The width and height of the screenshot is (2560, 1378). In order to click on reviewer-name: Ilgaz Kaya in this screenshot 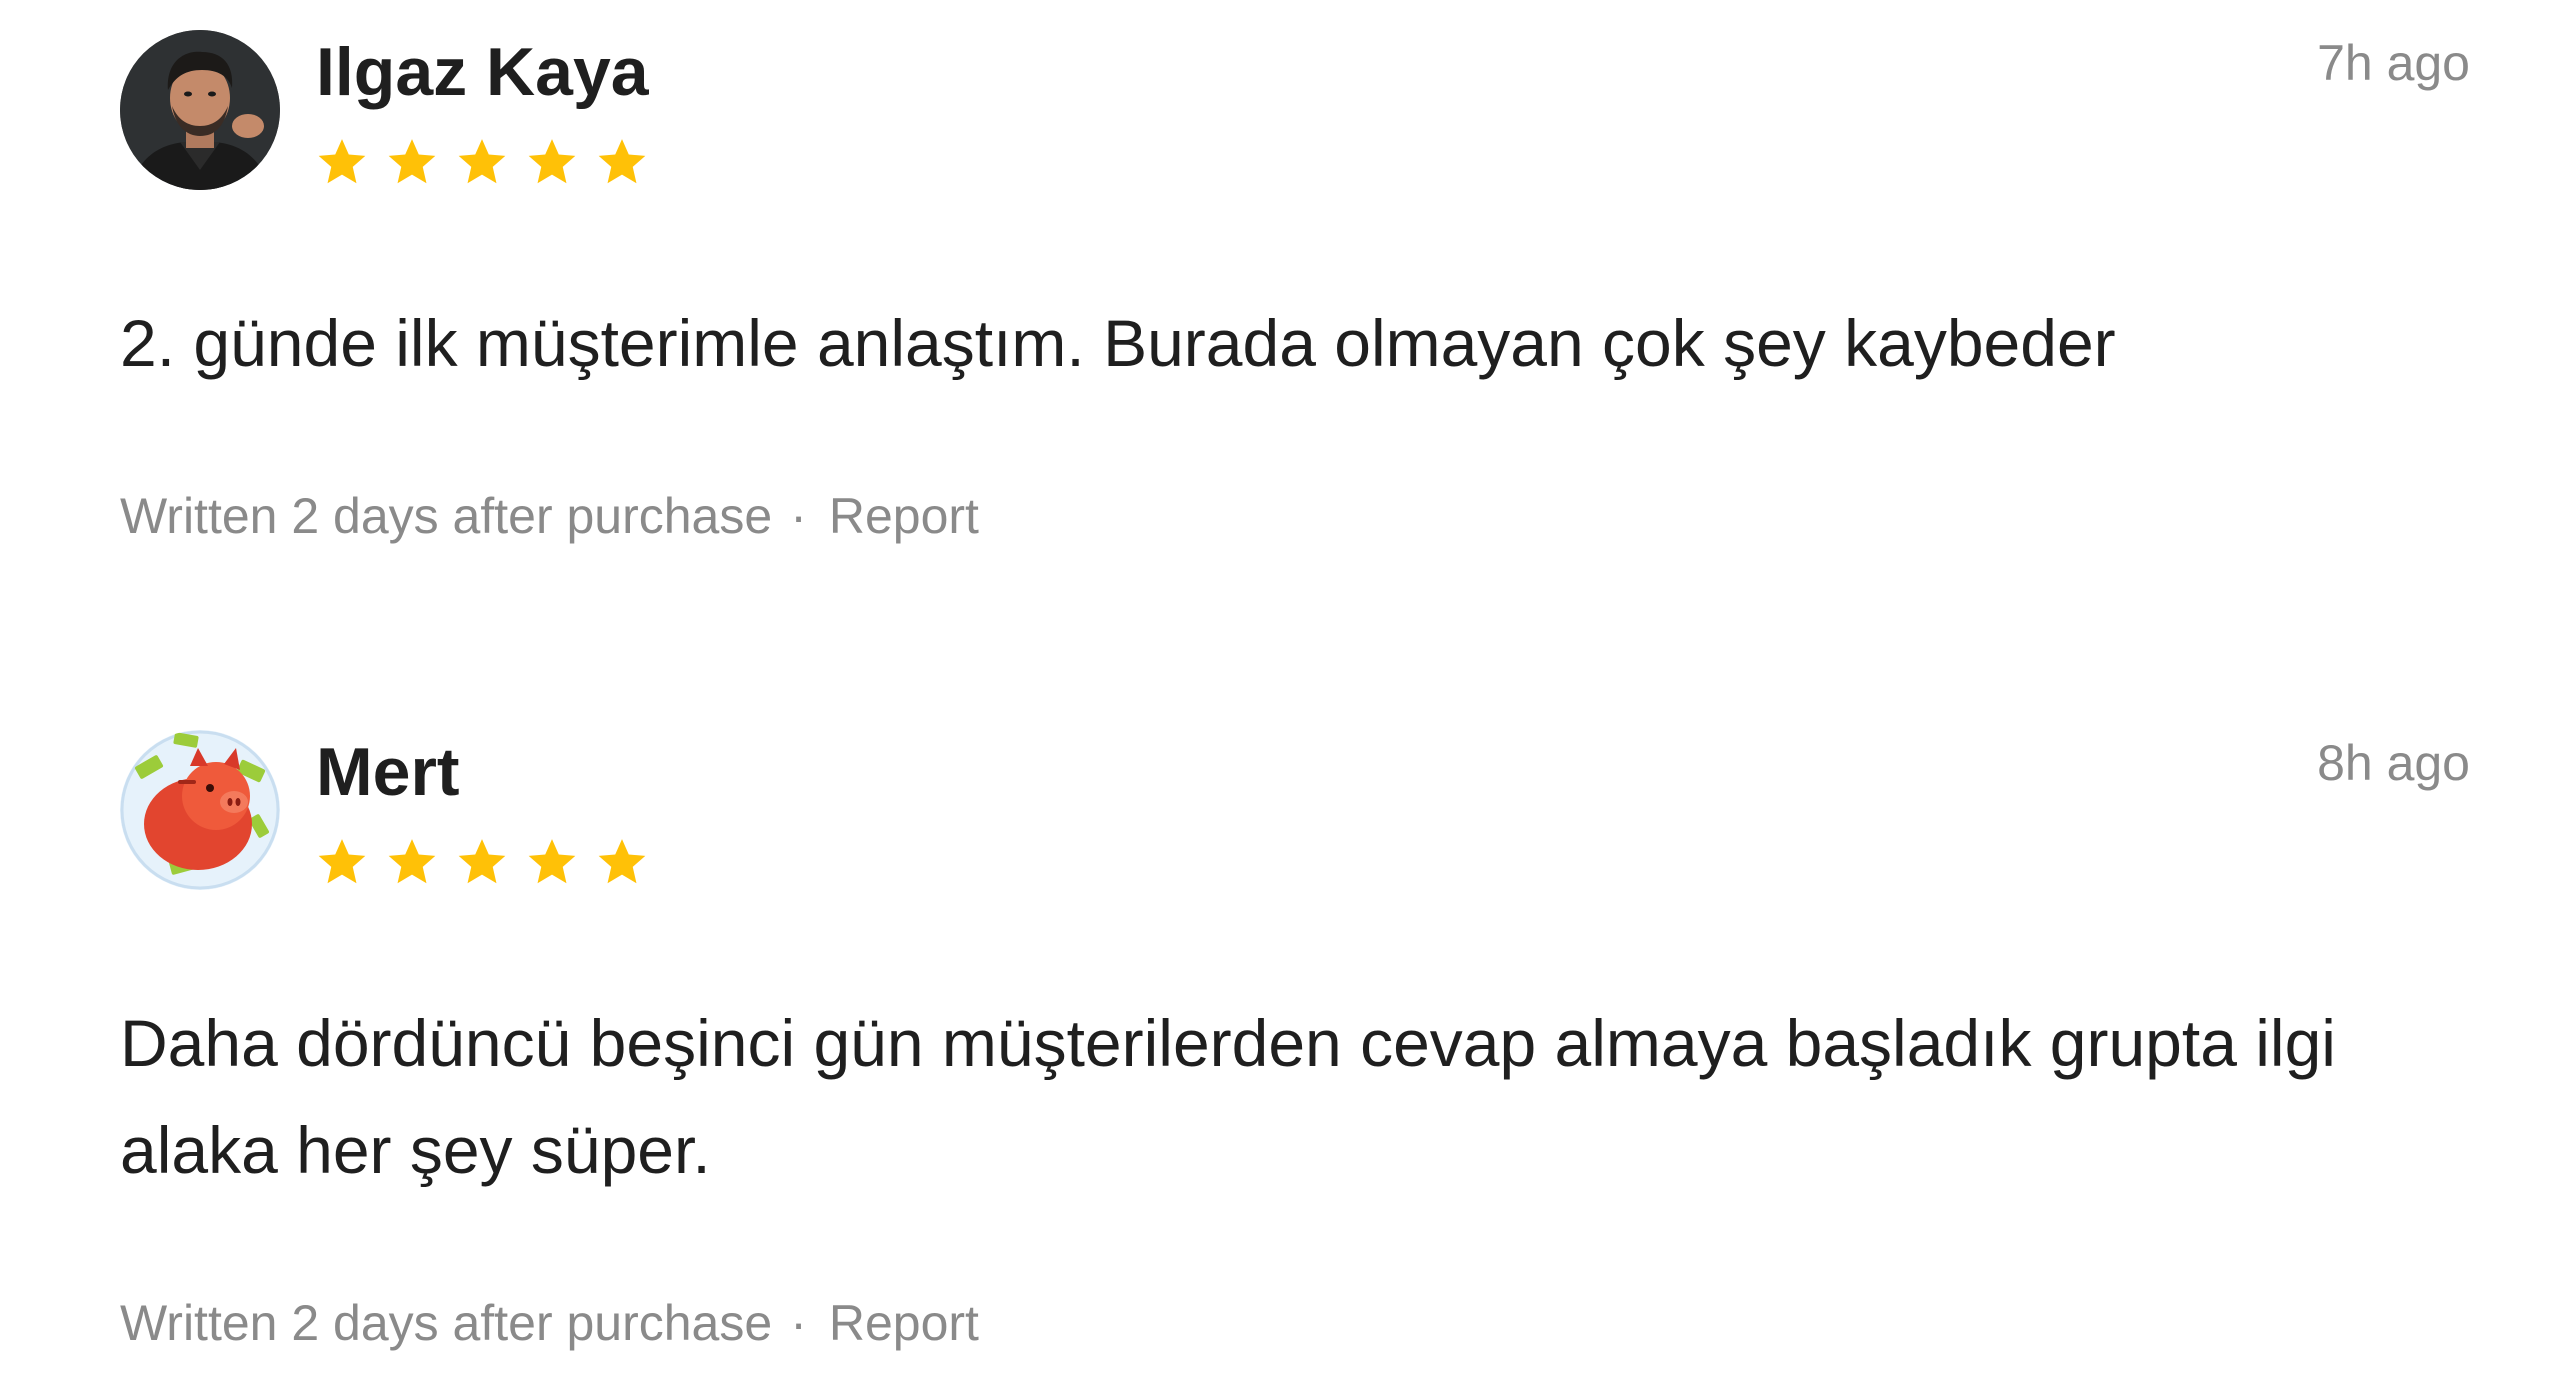, I will do `click(482, 72)`.